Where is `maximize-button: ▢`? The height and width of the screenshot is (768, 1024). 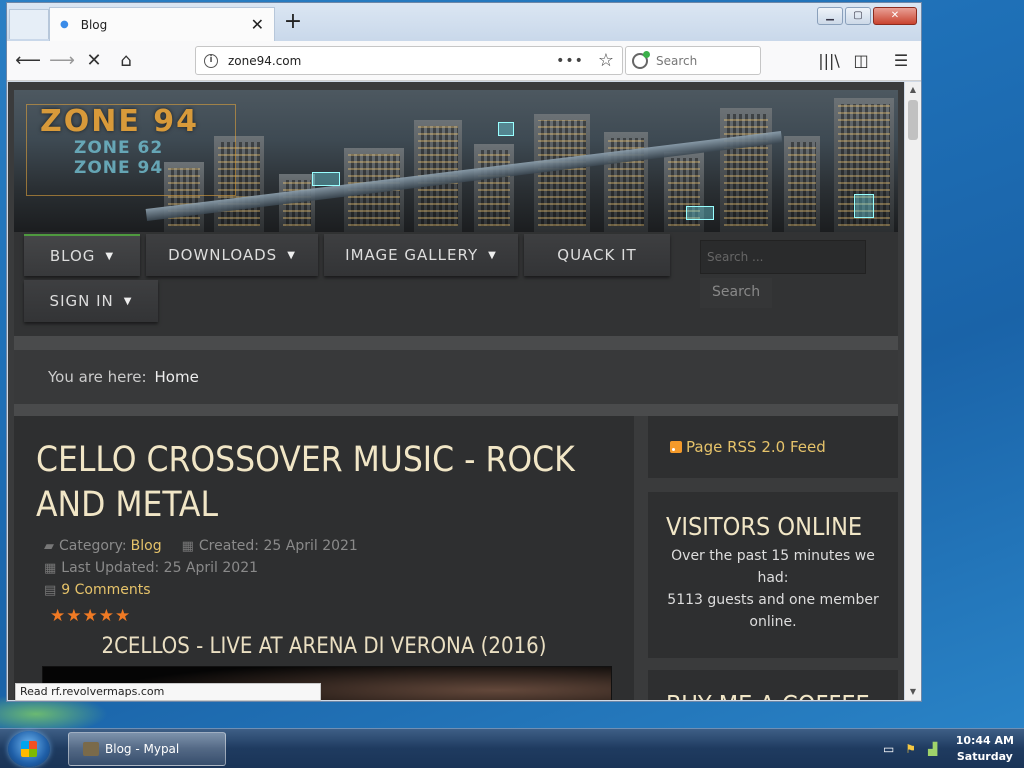
maximize-button: ▢ is located at coordinates (858, 16).